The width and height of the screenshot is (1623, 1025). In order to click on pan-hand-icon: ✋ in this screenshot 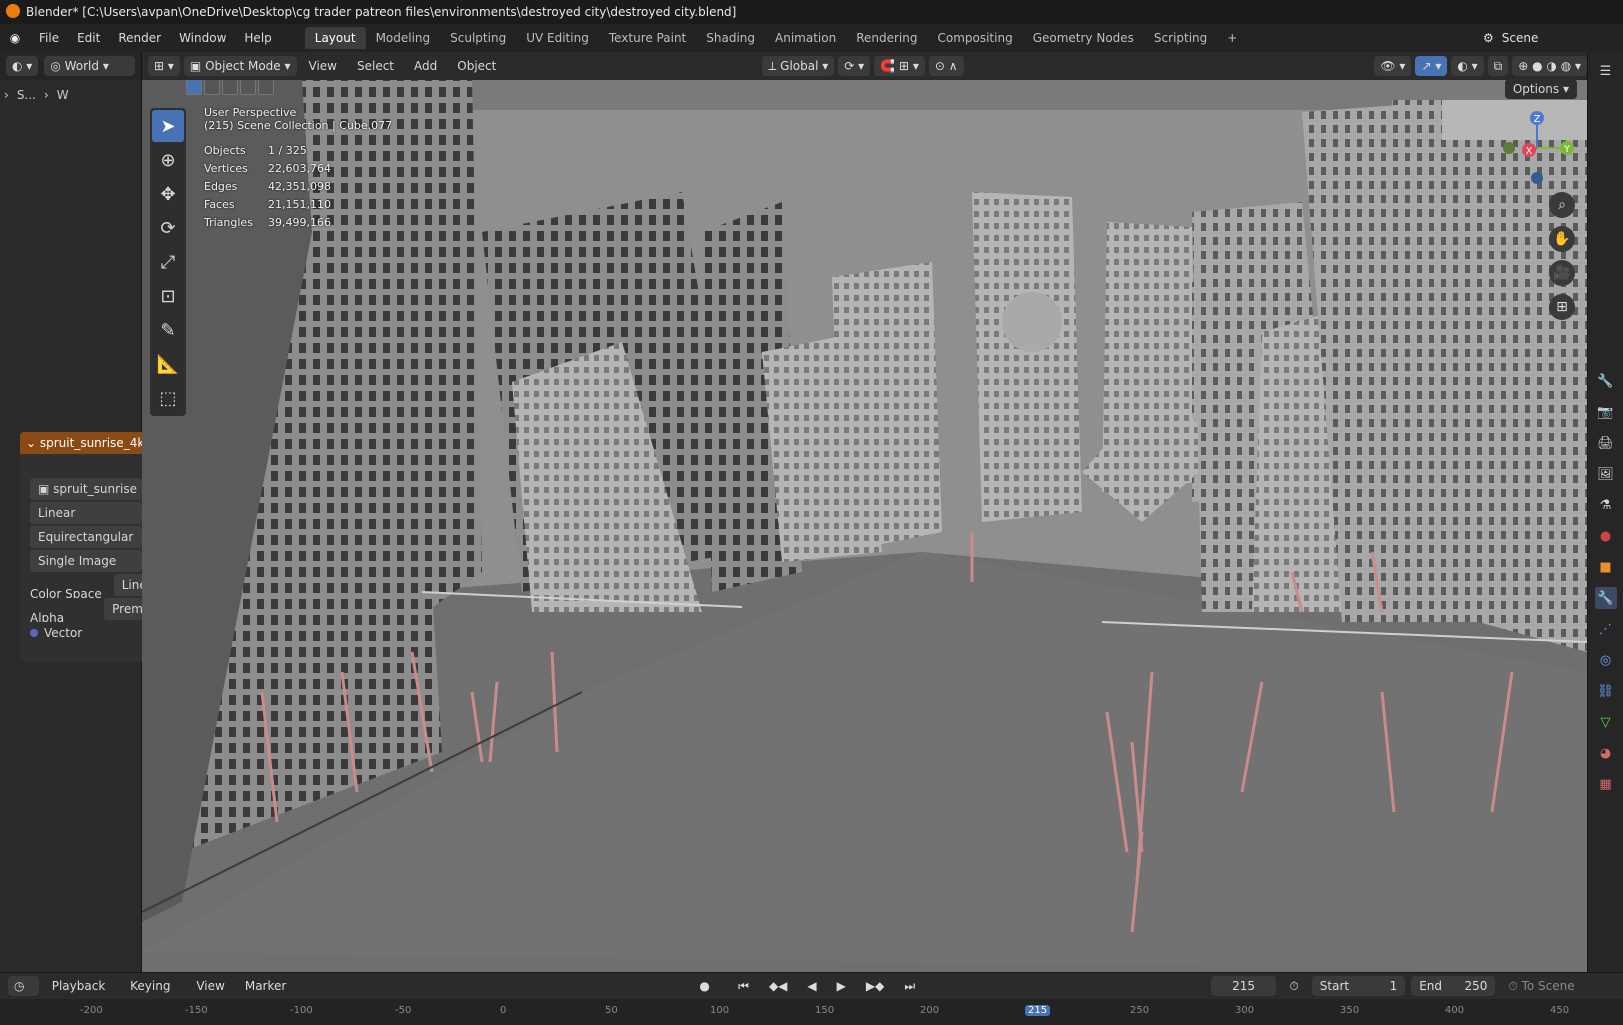, I will do `click(1562, 239)`.